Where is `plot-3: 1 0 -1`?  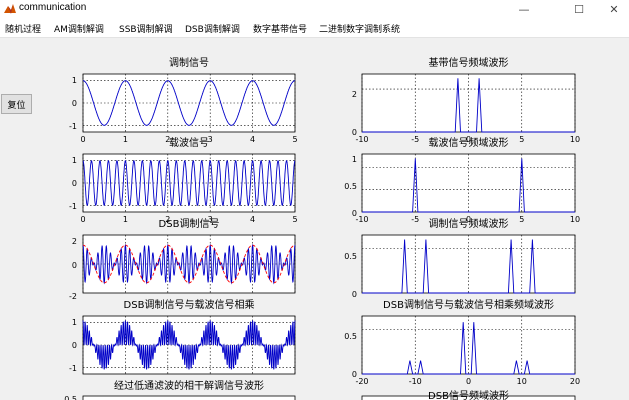
plot-3: 1 0 -1 is located at coordinates (182, 345).